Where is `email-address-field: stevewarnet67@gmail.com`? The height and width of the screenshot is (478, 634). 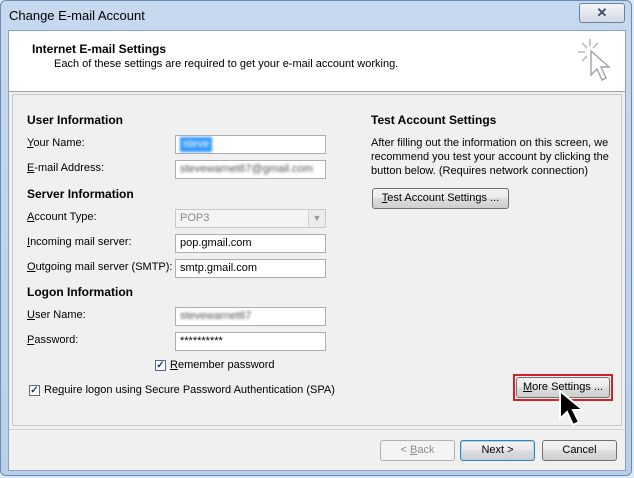
email-address-field: stevewarnet67@gmail.com is located at coordinates (250, 169).